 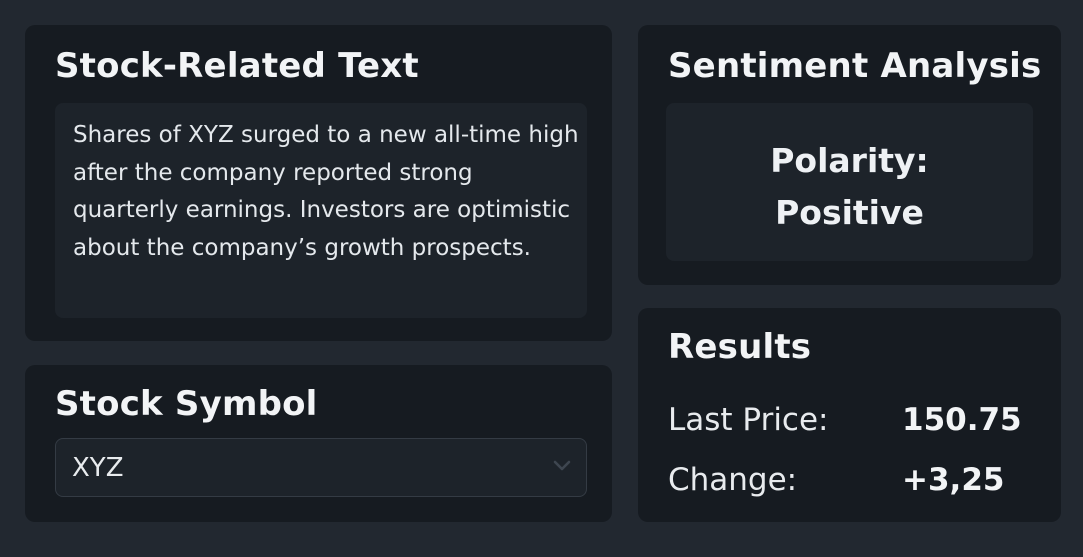 I want to click on polarity-display: Polarity: Positive, so click(x=849, y=187).